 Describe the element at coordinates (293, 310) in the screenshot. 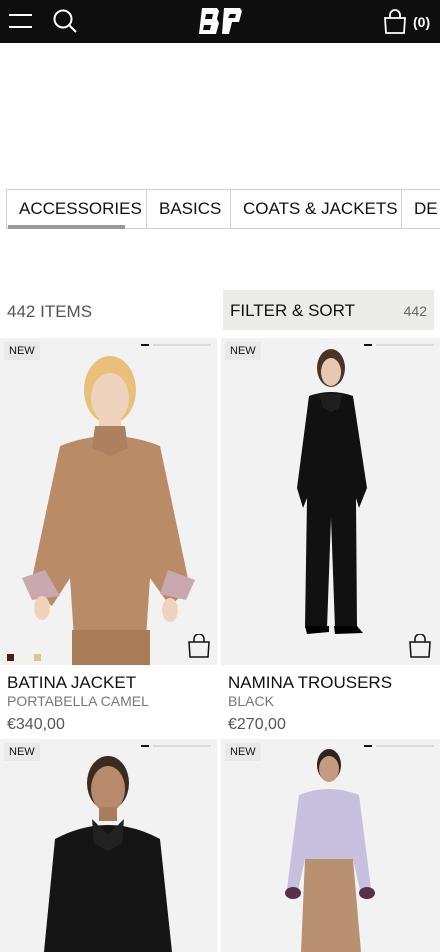

I see `filter-sort-label: FILTER & SORT` at that location.